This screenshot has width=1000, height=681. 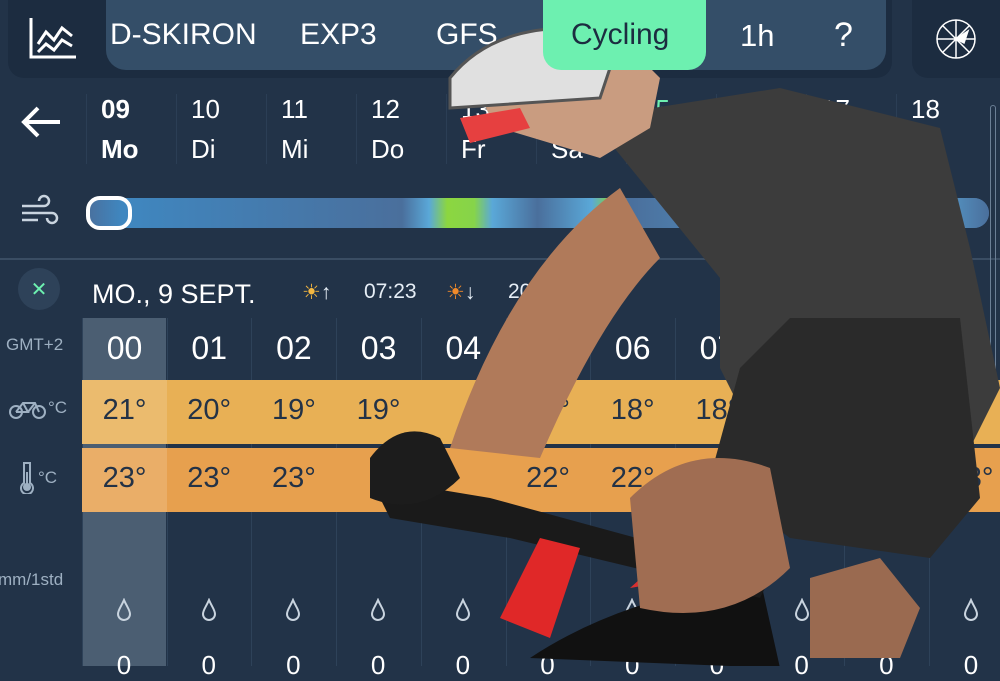 What do you see at coordinates (205, 109) in the screenshot?
I see `day-number: 10` at bounding box center [205, 109].